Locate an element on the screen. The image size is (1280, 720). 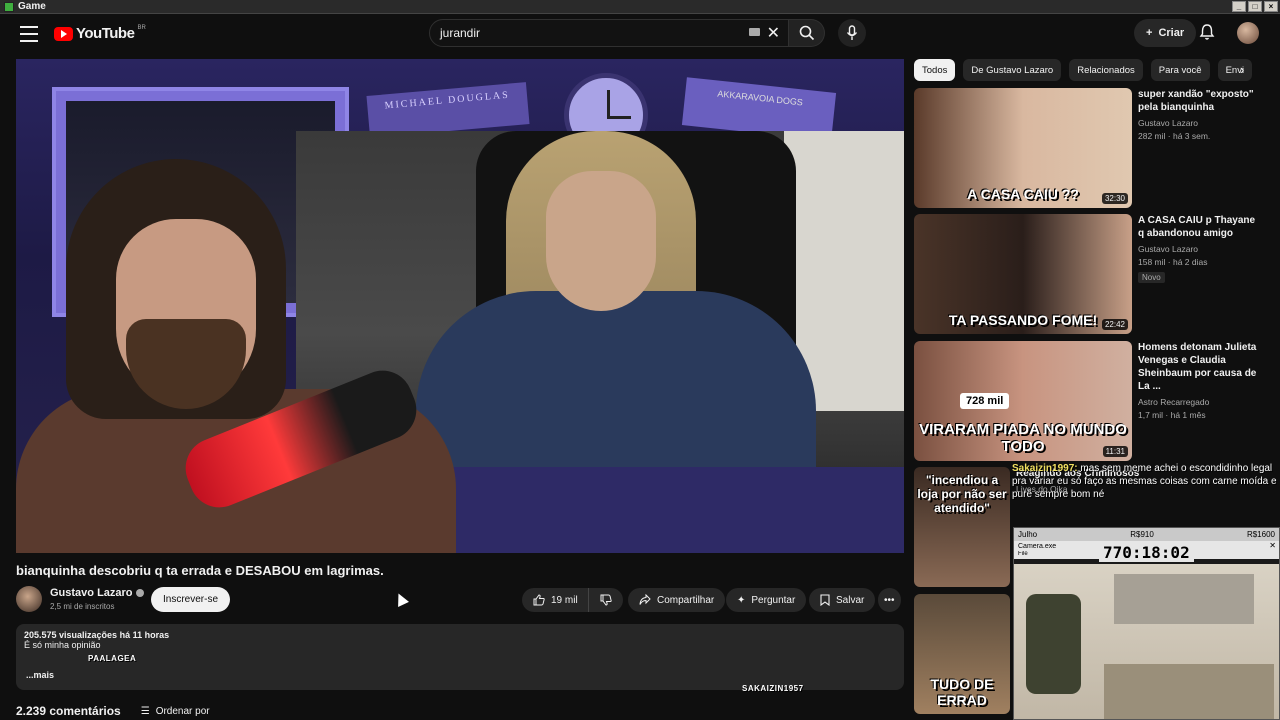
youtube-play-icon is located at coordinates (63, 33).